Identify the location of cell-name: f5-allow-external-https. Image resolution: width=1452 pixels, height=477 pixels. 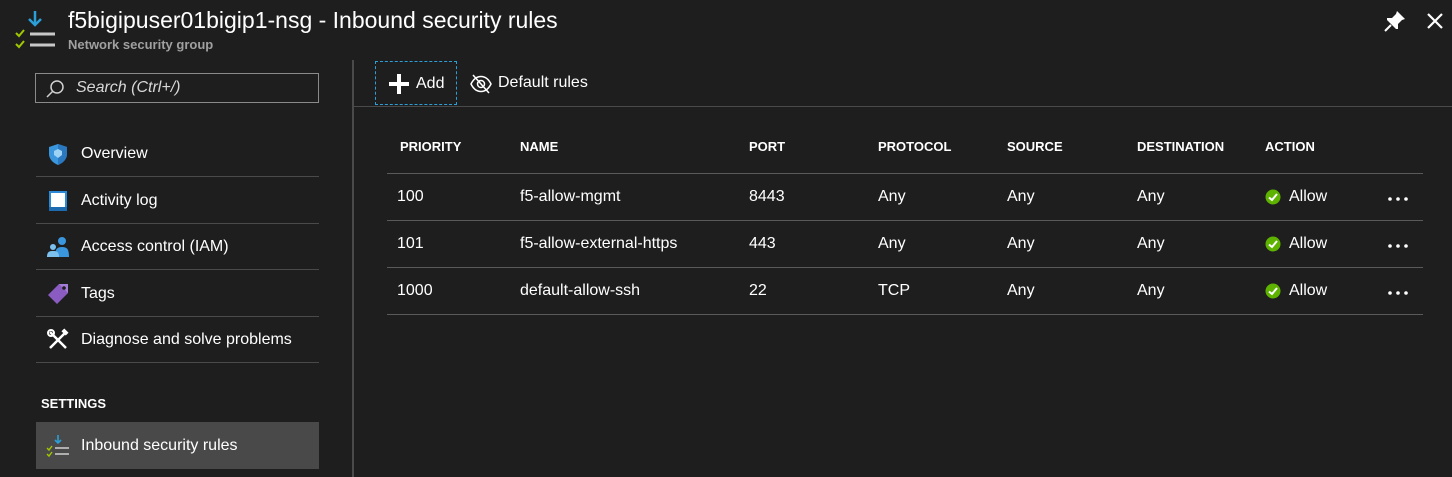
(599, 243).